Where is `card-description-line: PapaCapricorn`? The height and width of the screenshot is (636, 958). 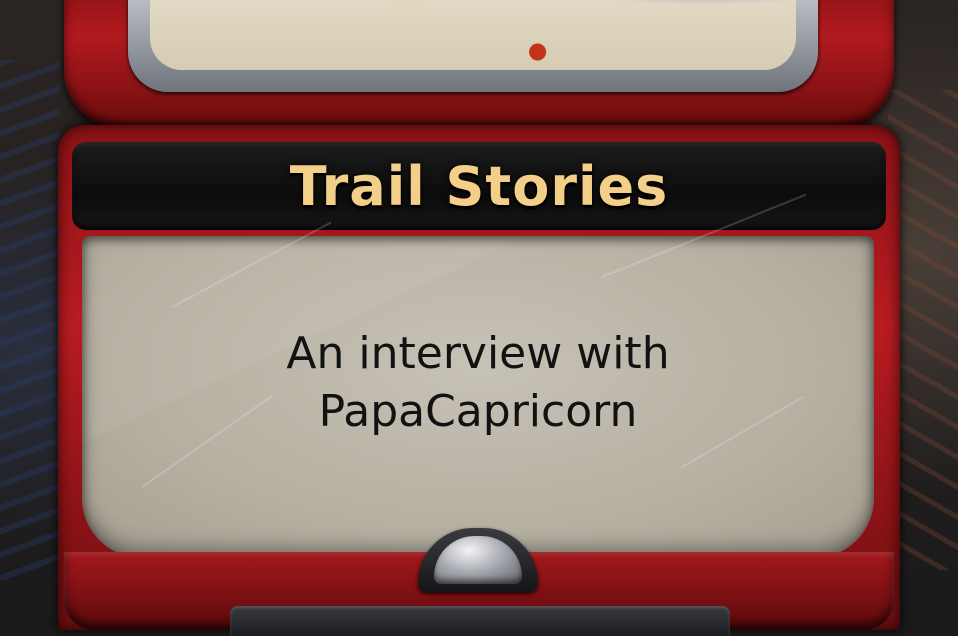 card-description-line: PapaCapricorn is located at coordinates (478, 411).